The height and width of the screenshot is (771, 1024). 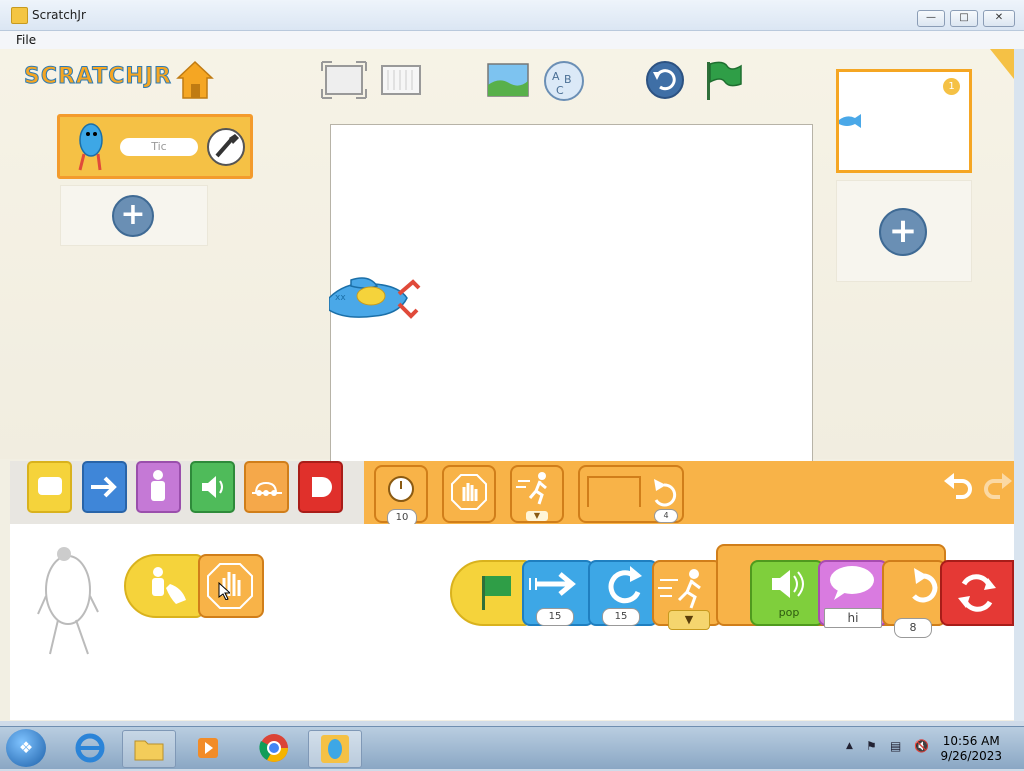 I want to click on triggering-blocks-tab, so click(x=49, y=487).